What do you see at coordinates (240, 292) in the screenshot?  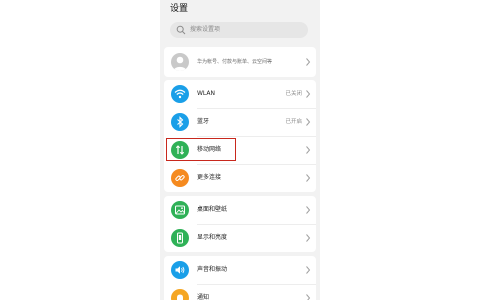 I see `settings-item-notifications: 通知` at bounding box center [240, 292].